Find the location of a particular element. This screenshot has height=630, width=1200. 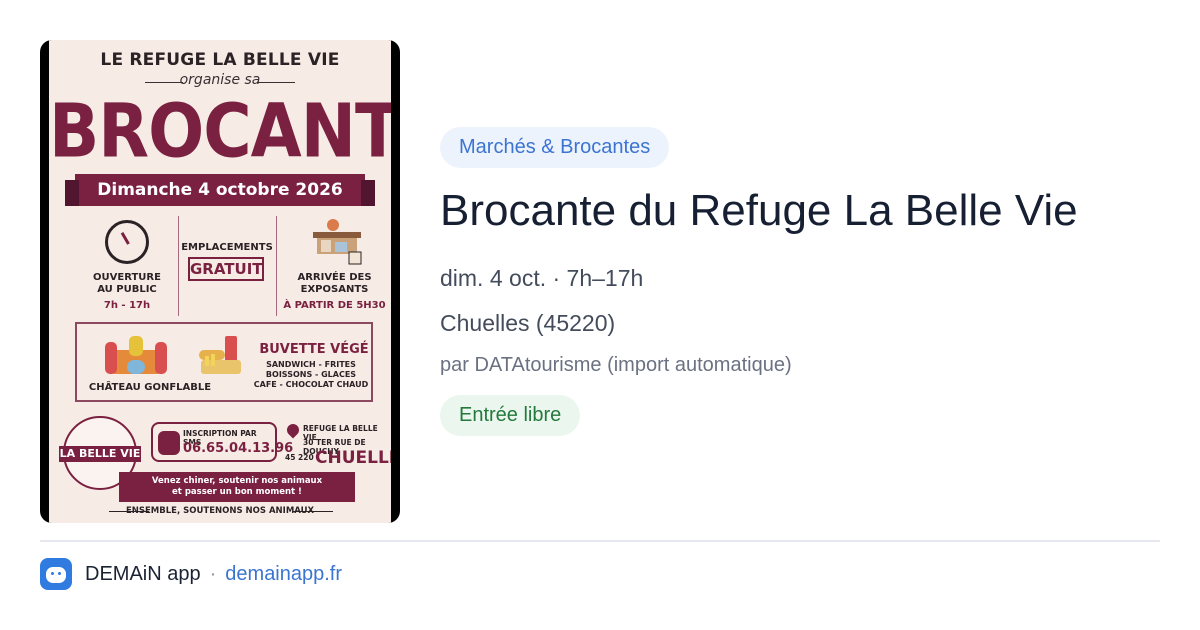

poster-headline: BROCANTE is located at coordinates (220, 131).